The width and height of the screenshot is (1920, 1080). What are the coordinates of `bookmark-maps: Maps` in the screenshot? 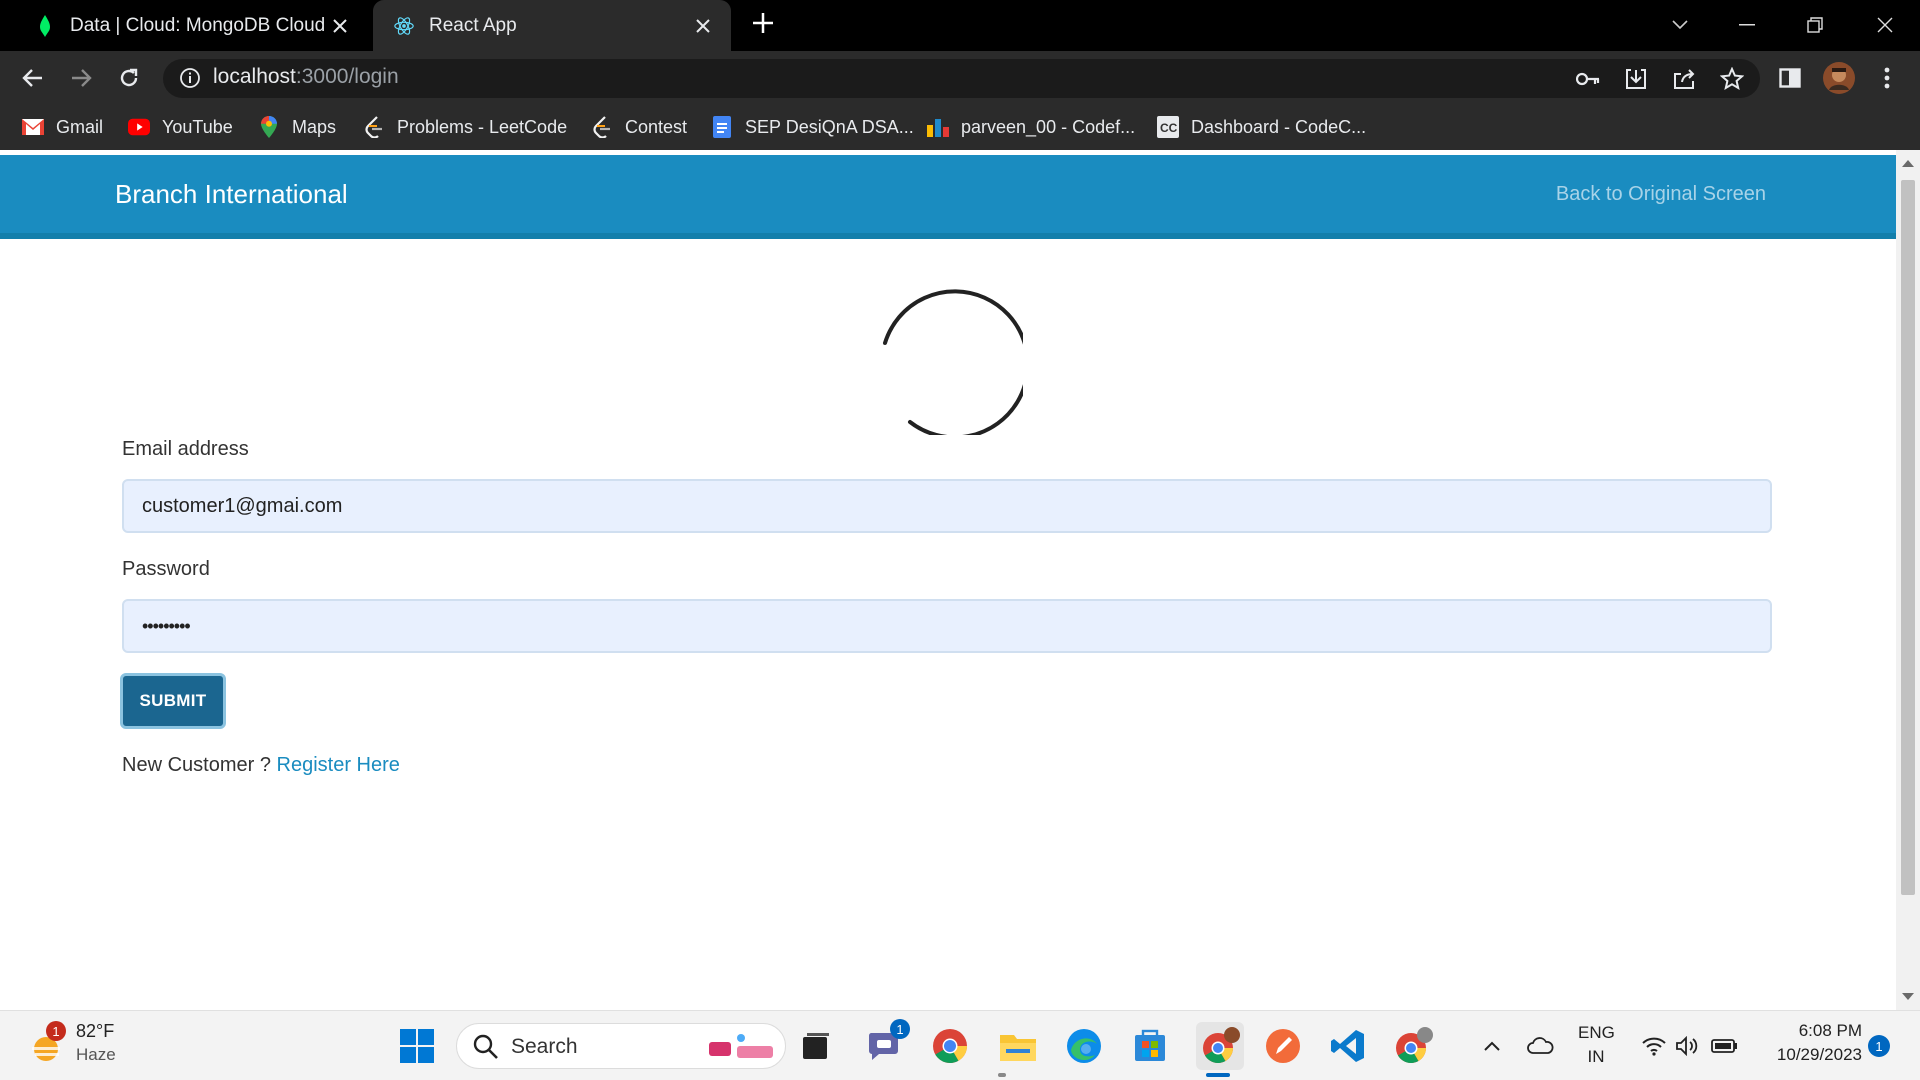 It's located at (297, 127).